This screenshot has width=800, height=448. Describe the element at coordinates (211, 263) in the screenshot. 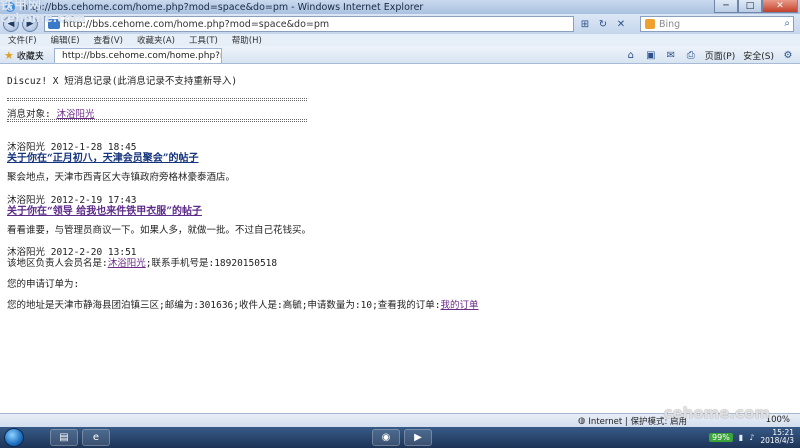

I see `message-3-suffix: ;联系手机号是:18920150518` at that location.